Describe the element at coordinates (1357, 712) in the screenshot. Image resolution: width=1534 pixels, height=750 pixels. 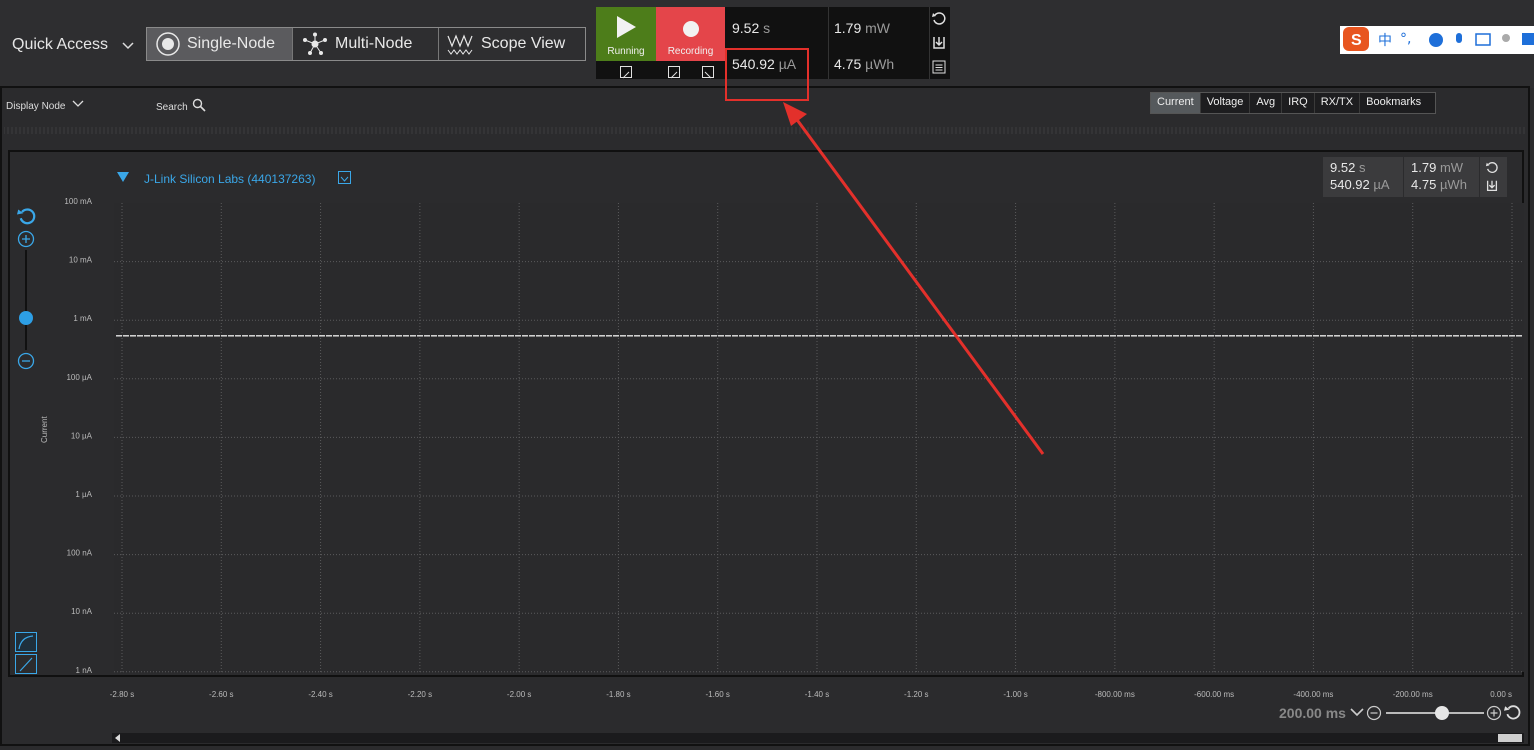
I see `chevron-down-icon` at that location.